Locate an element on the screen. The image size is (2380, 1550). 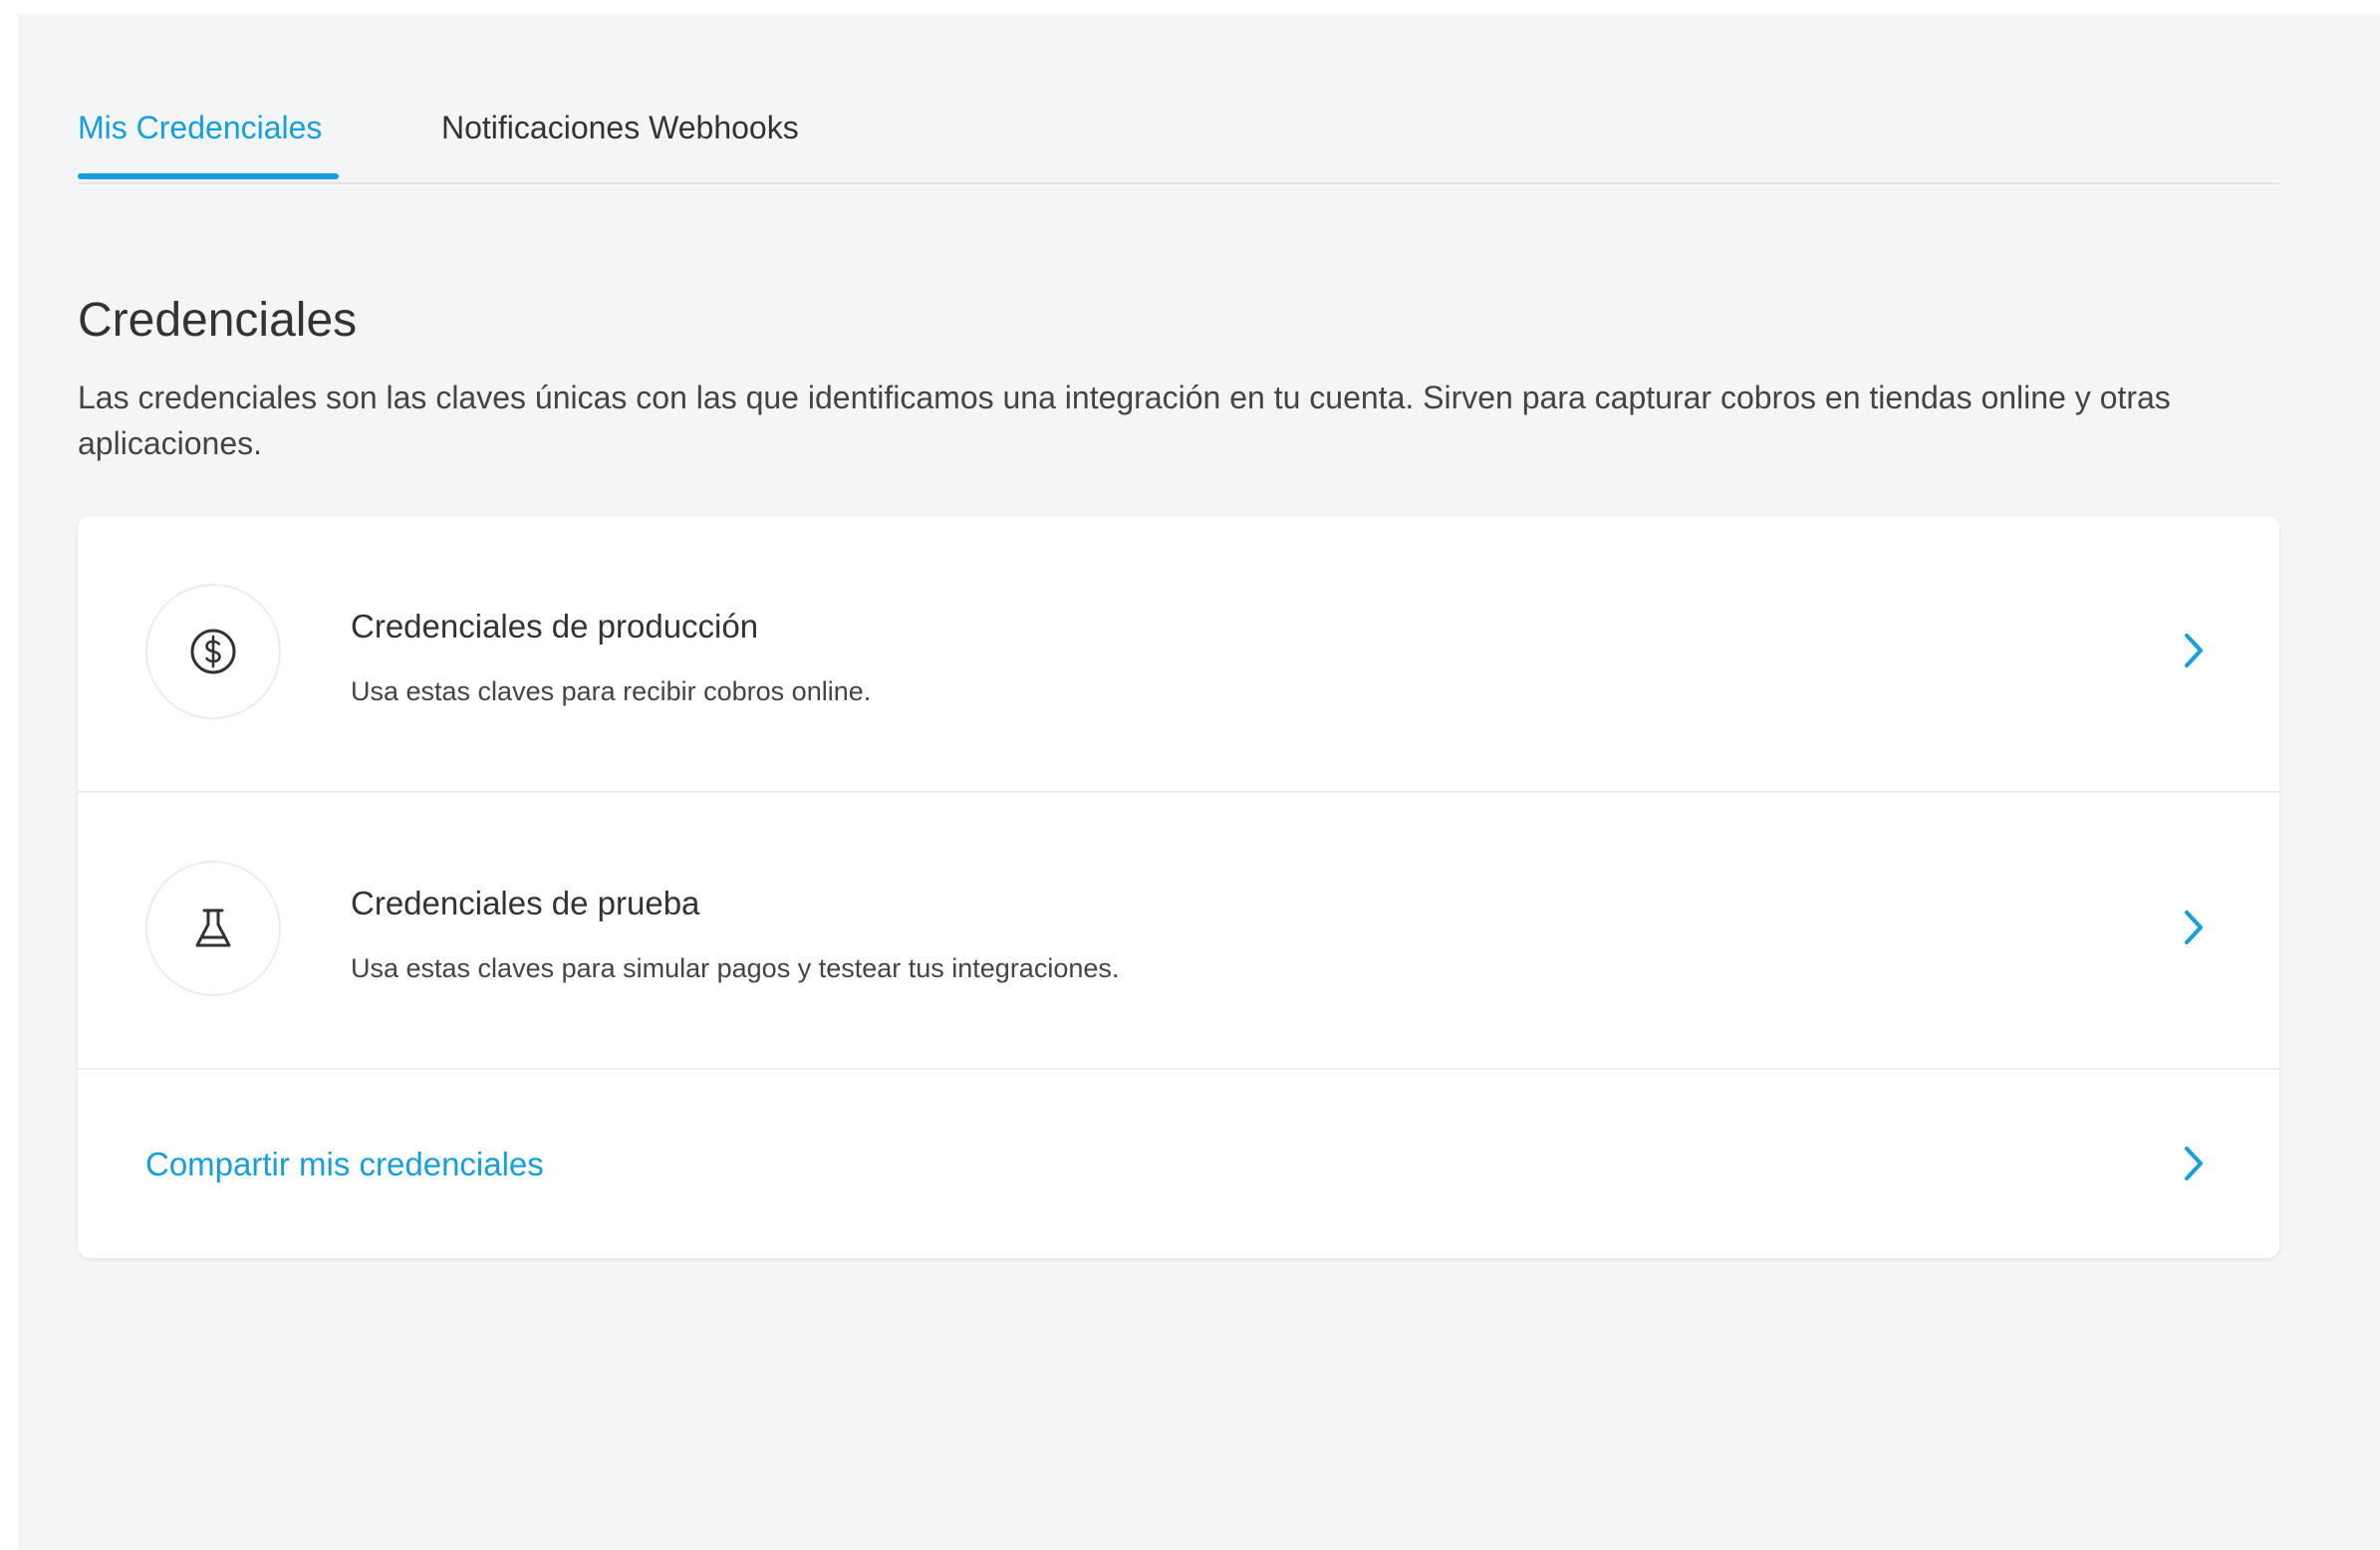
section-title: Credenciales is located at coordinates (218, 320).